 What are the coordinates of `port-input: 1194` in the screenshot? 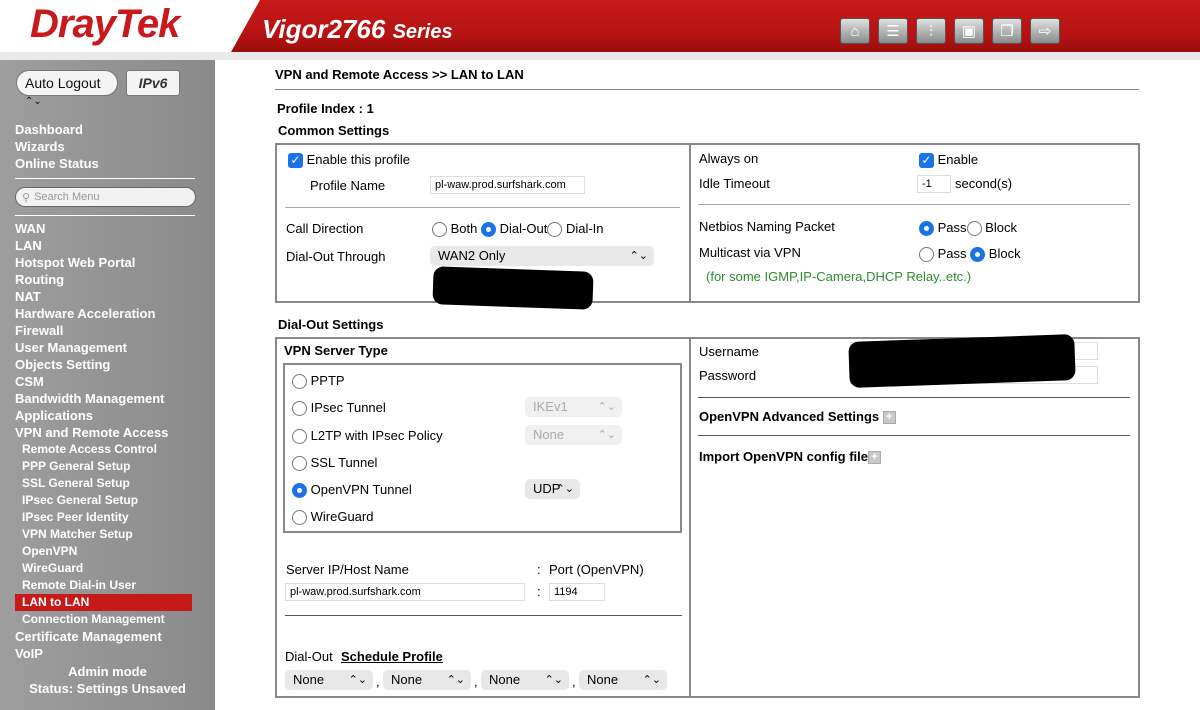 It's located at (577, 592).